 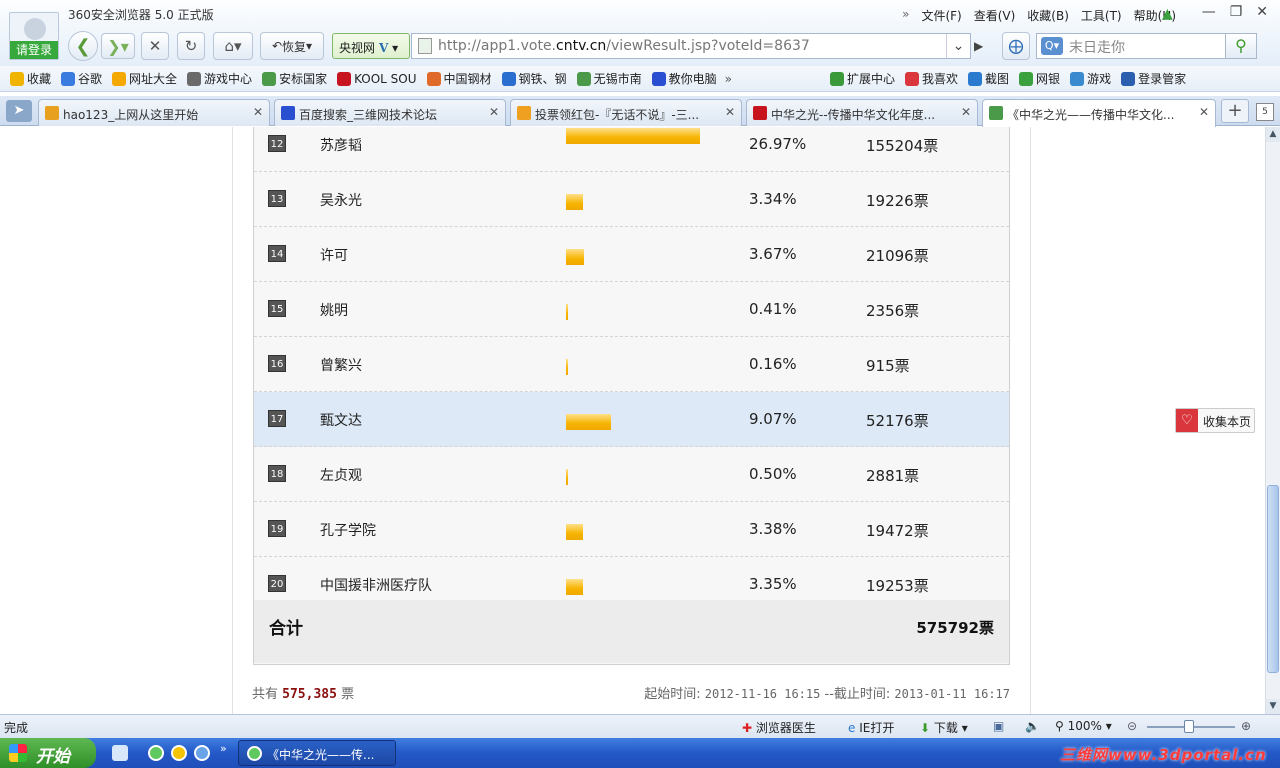 I want to click on tab-3: 中华之光--传播中华文化年度... ✕, so click(x=862, y=112).